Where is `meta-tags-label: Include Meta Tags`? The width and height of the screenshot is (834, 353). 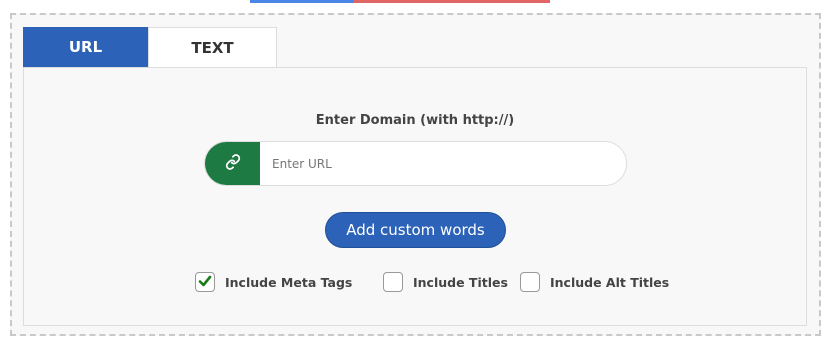
meta-tags-label: Include Meta Tags is located at coordinates (289, 282).